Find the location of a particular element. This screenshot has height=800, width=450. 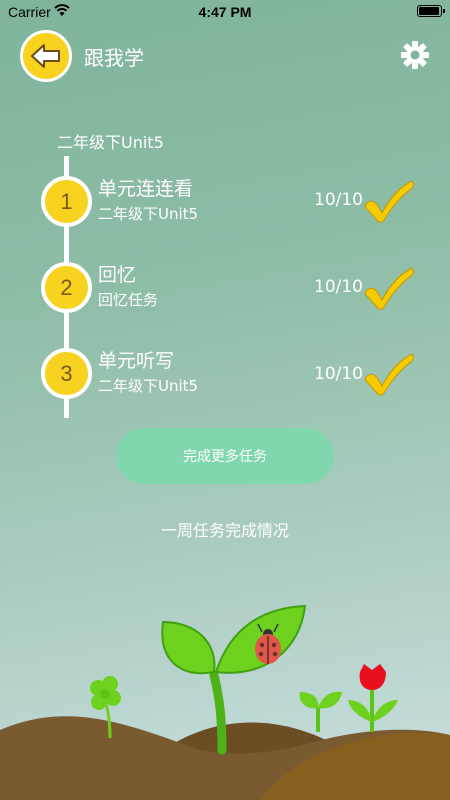

battery-icon is located at coordinates (431, 11).